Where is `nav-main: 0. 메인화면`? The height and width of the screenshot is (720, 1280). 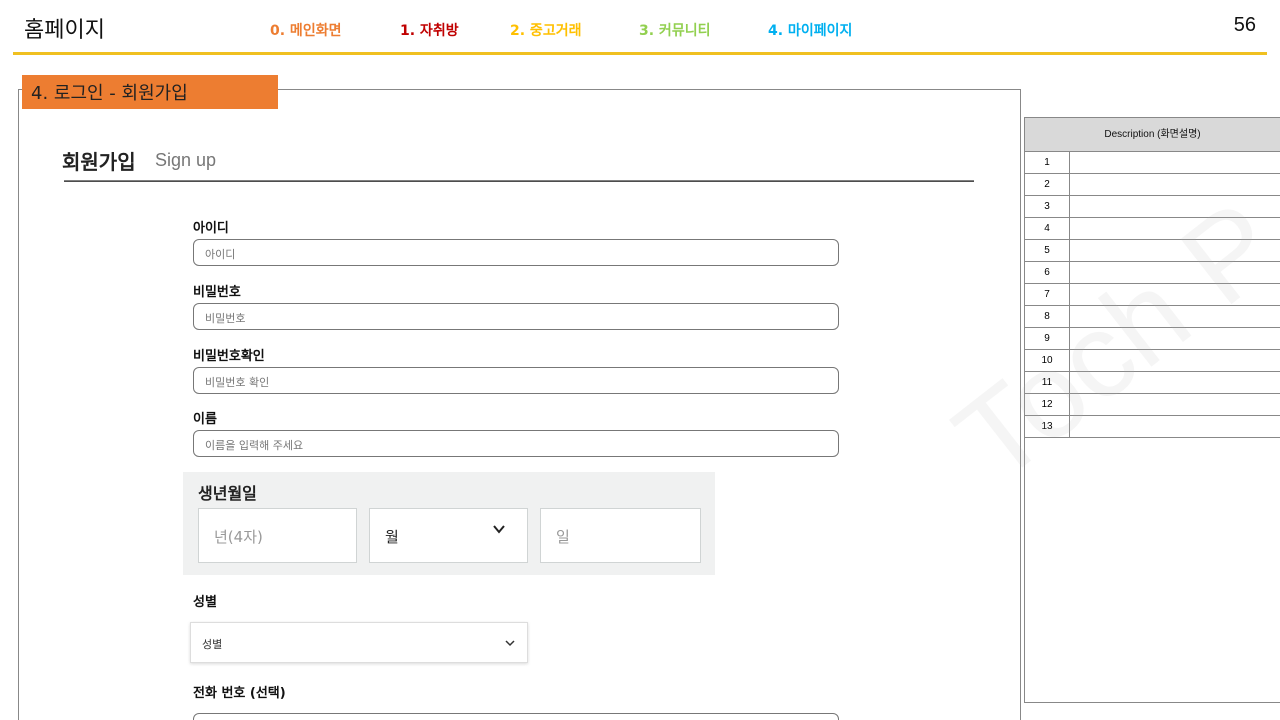 nav-main: 0. 메인화면 is located at coordinates (305, 30).